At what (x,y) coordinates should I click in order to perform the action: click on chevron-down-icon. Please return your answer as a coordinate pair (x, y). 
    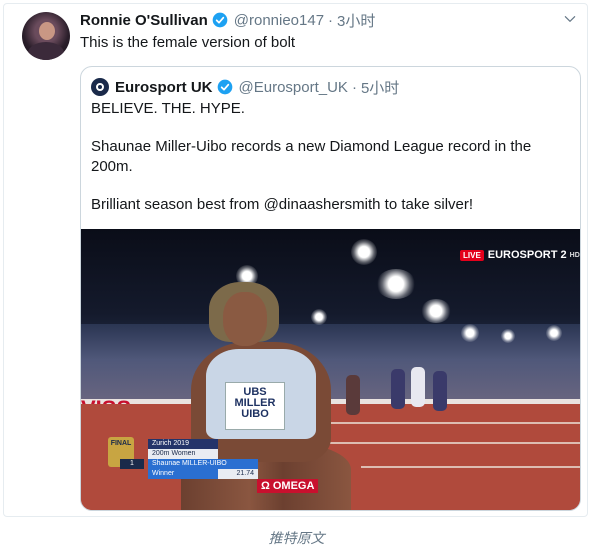
    Looking at the image, I should click on (570, 19).